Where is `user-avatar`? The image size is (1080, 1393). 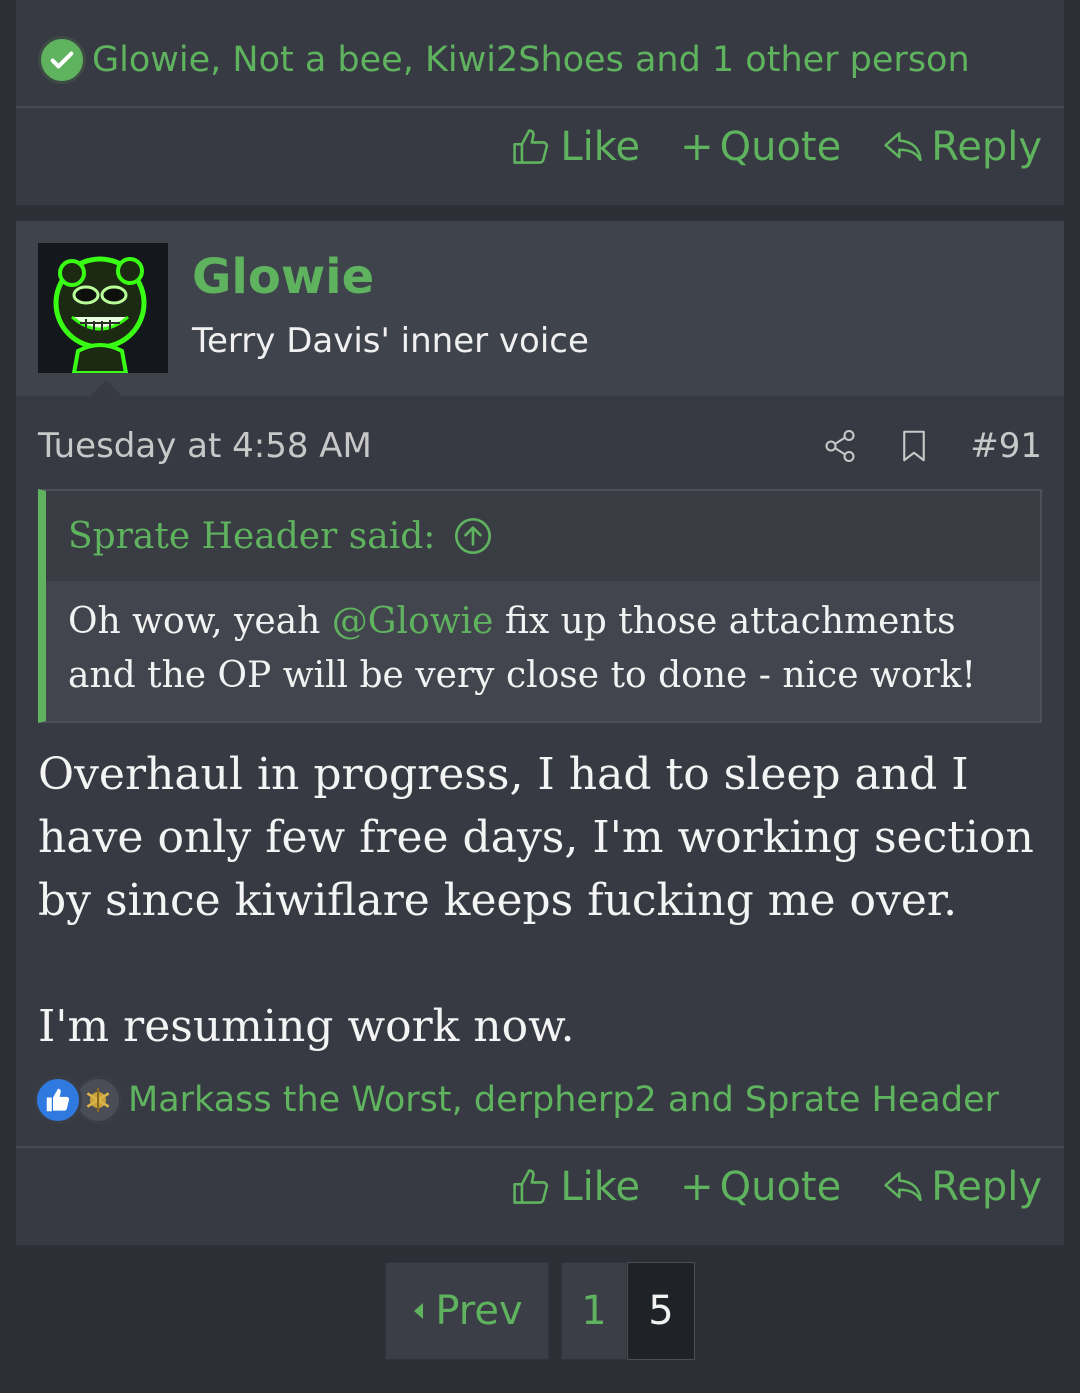 user-avatar is located at coordinates (103, 308).